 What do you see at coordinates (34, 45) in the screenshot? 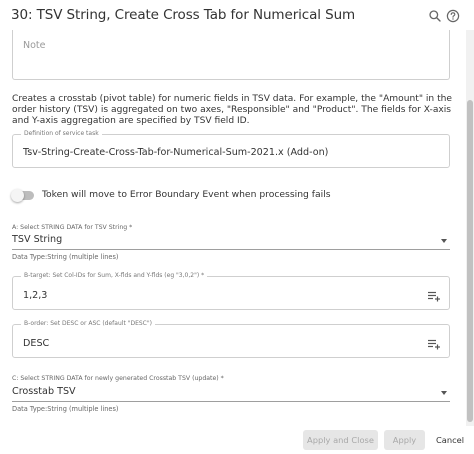
I see `note-placeholder: Note` at bounding box center [34, 45].